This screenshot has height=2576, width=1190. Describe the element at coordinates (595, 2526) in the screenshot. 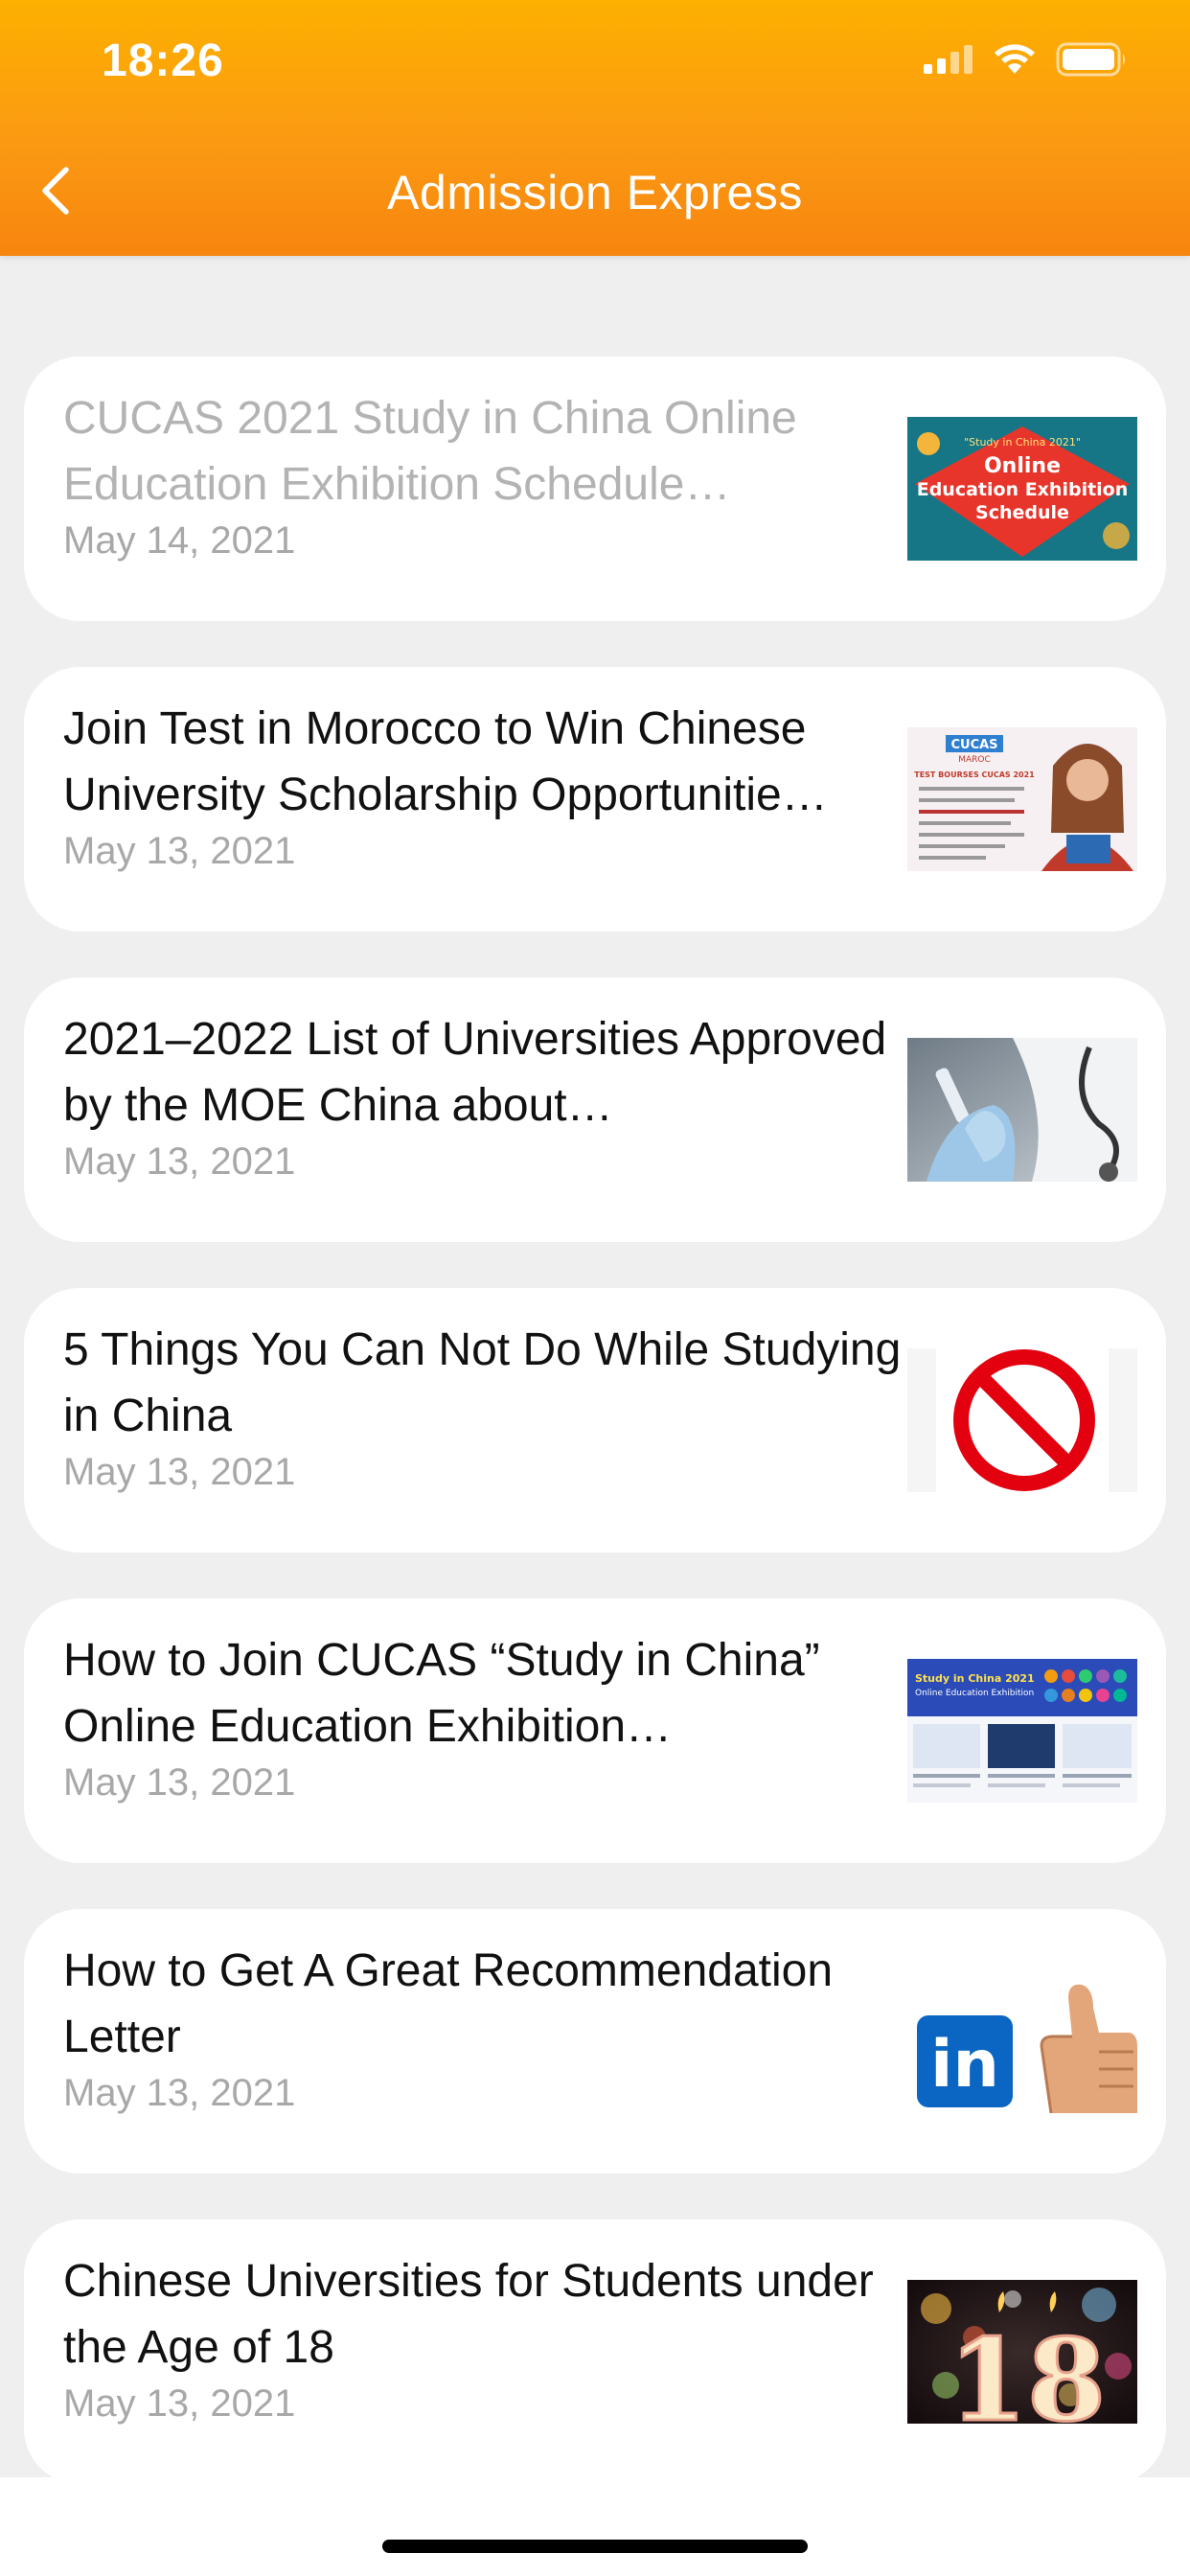

I see `home-indicator-area` at that location.